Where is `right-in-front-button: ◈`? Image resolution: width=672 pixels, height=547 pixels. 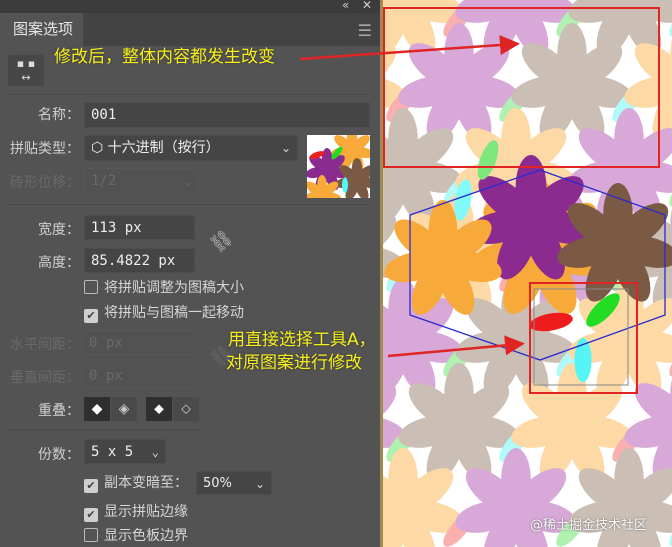 right-in-front-button: ◈ is located at coordinates (124, 409).